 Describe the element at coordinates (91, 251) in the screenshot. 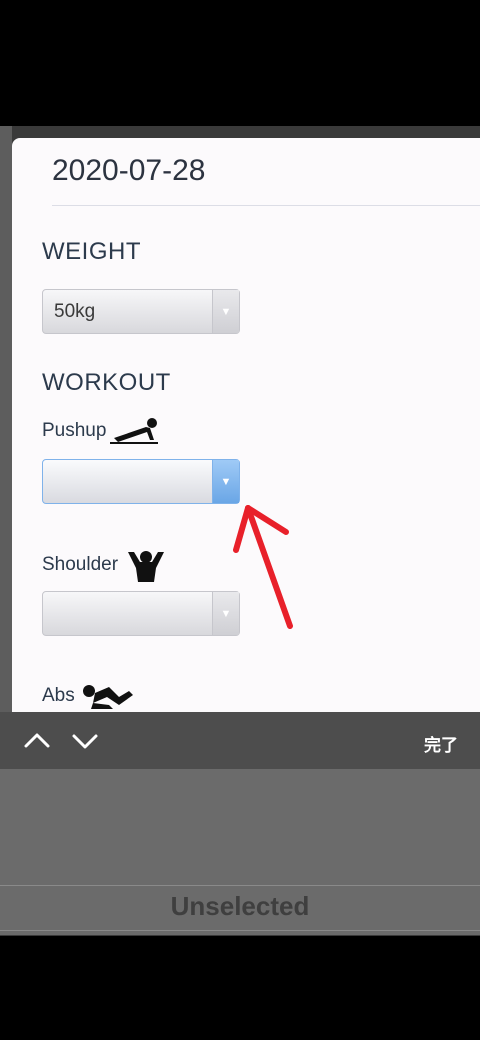

I see `weight-section-title: WEIGHT` at that location.